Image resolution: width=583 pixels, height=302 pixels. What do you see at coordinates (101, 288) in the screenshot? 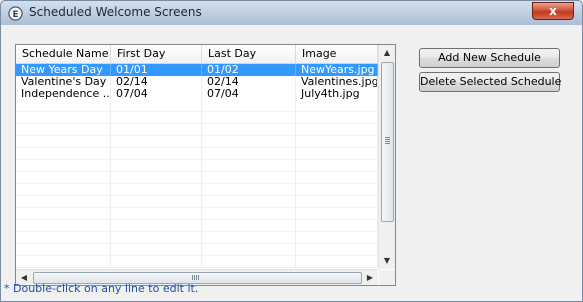
I see `edit-hint-text: * Double-click on any line to edit it.` at bounding box center [101, 288].